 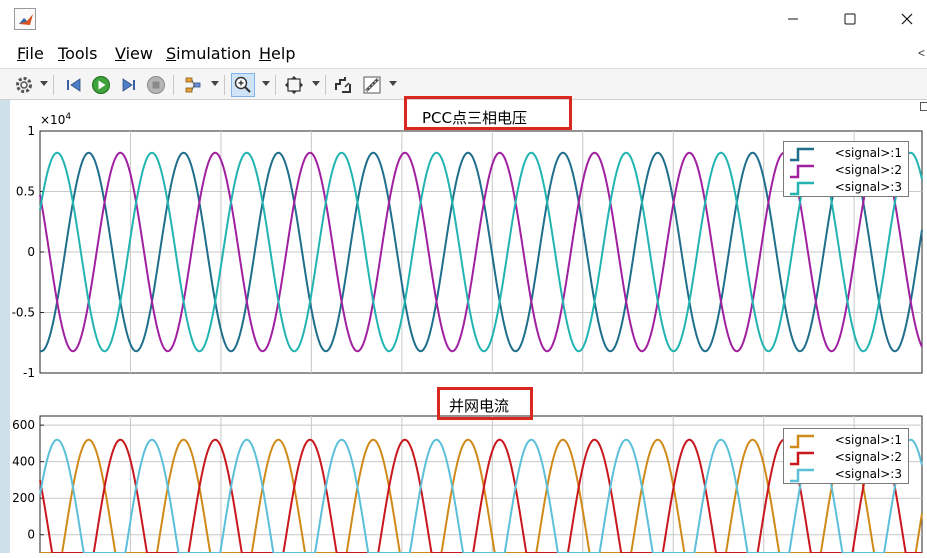 What do you see at coordinates (294, 85) in the screenshot?
I see `fit-to-view-icon` at bounding box center [294, 85].